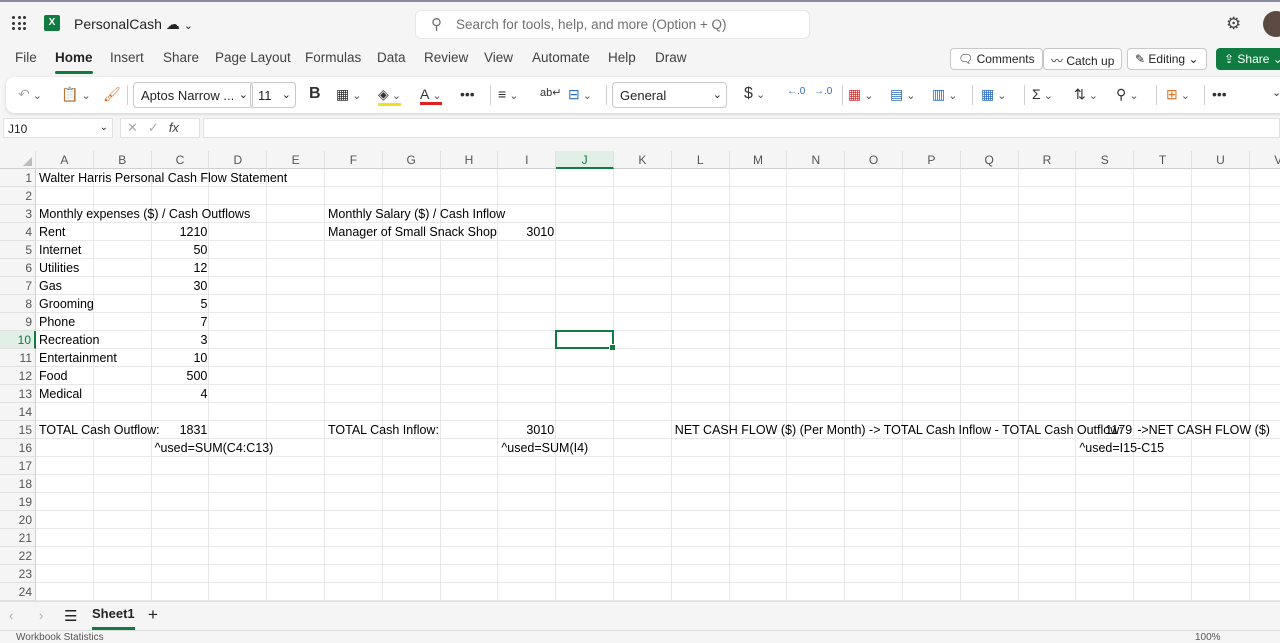 This screenshot has width=1280, height=643. I want to click on undo-icon: ↶, so click(30, 94).